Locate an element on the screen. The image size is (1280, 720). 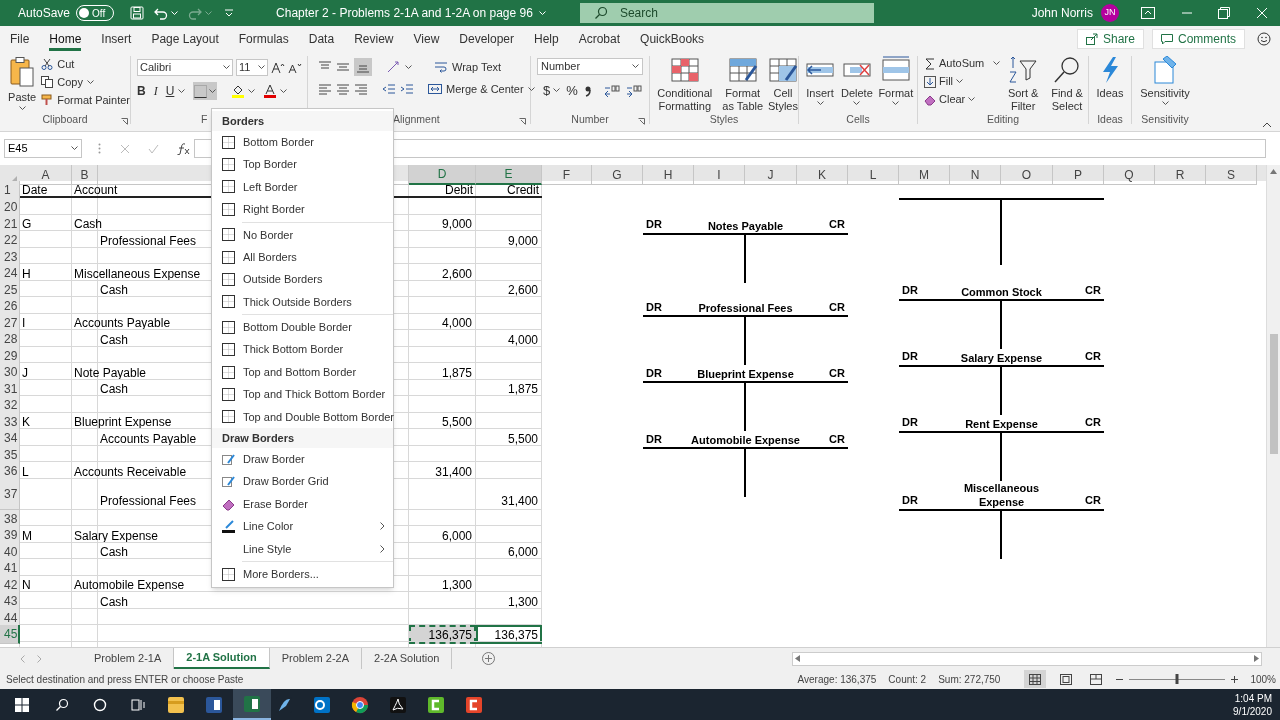
menu-item: Thick Outside Borders is located at coordinates (302, 302).